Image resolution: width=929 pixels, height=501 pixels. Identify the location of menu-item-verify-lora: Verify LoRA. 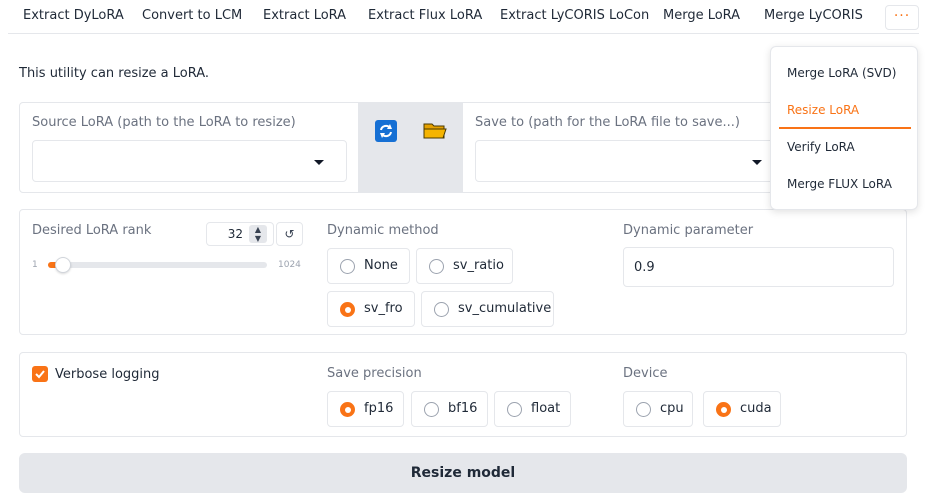
(821, 147).